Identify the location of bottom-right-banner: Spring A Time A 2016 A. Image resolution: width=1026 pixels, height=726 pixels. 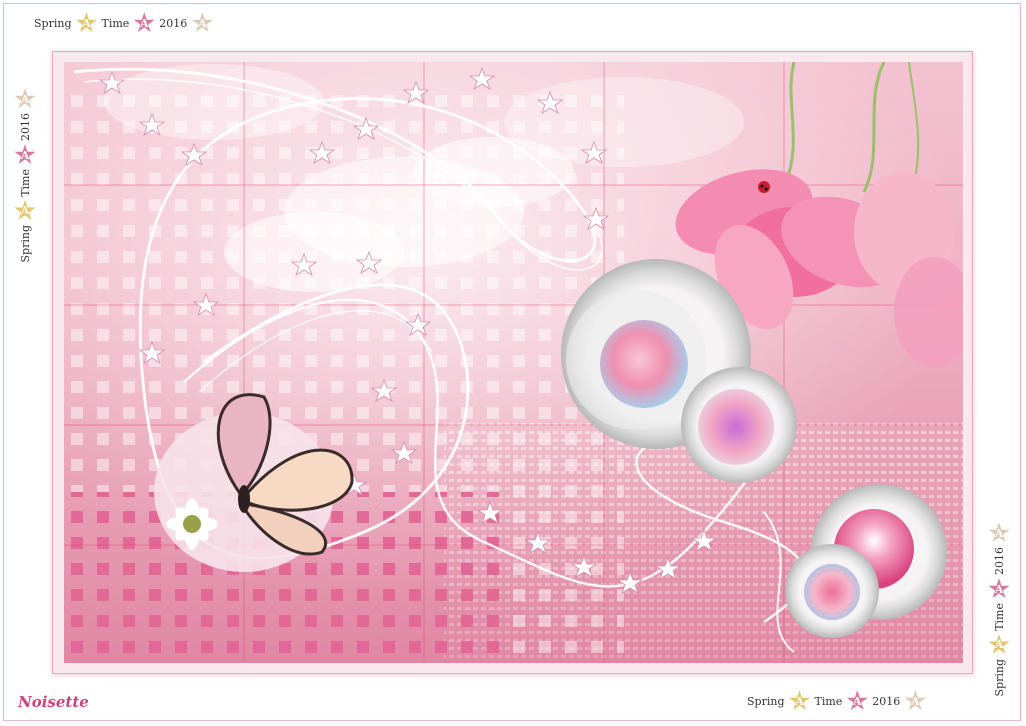
(836, 701).